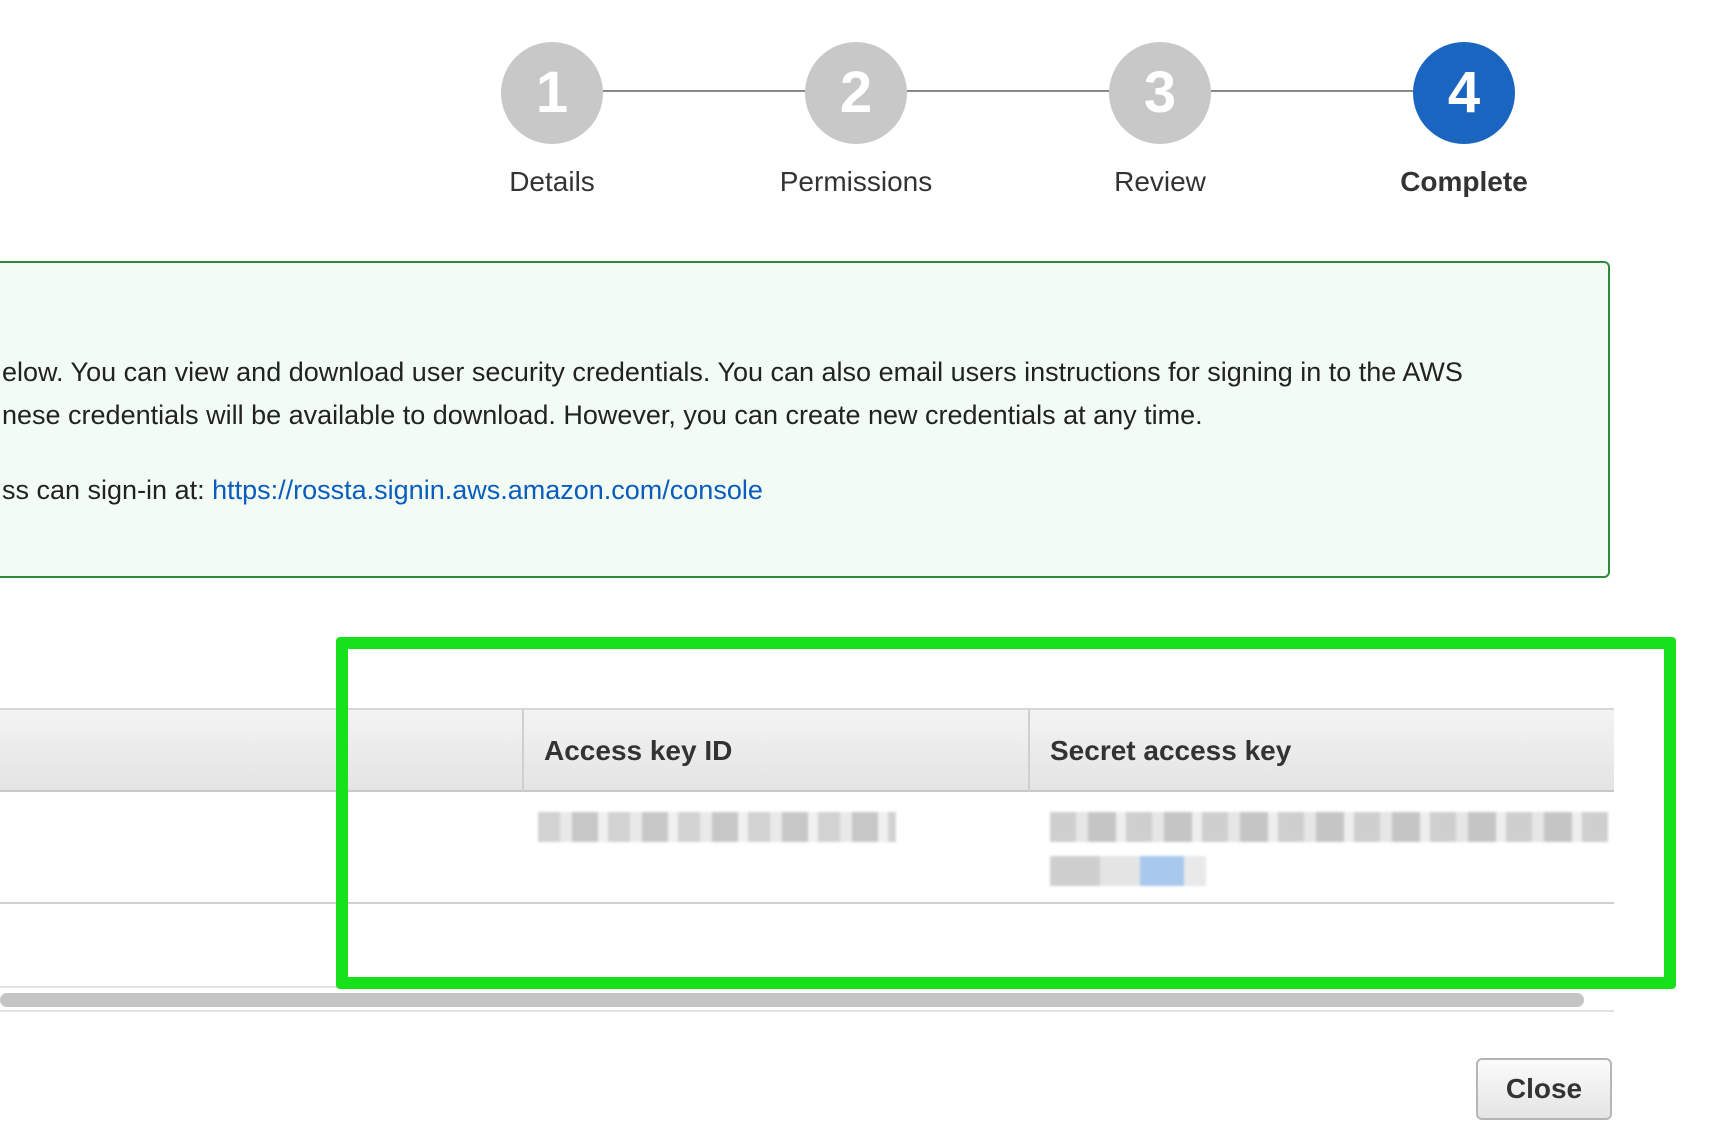 This screenshot has width=1724, height=1134. What do you see at coordinates (1160, 181) in the screenshot?
I see `step-label-review: Review` at bounding box center [1160, 181].